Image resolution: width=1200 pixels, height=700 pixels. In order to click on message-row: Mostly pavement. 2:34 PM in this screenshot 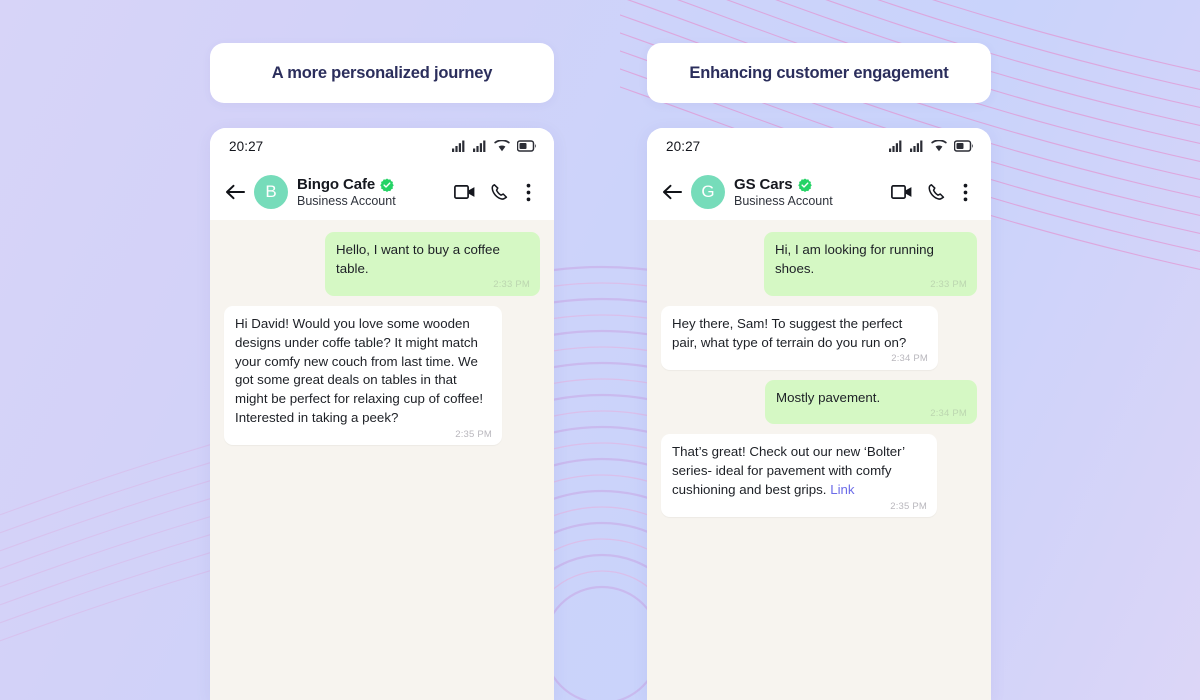, I will do `click(819, 402)`.